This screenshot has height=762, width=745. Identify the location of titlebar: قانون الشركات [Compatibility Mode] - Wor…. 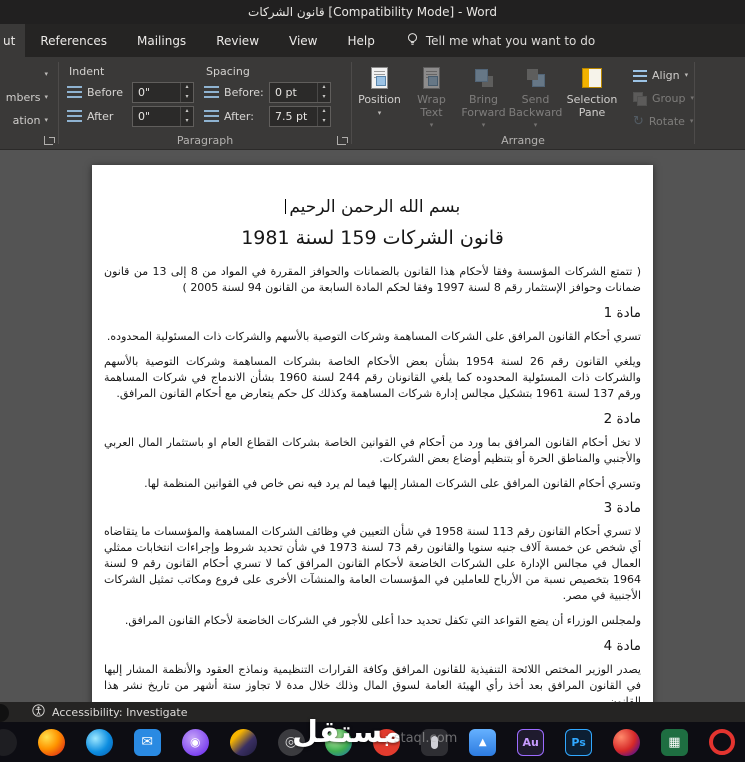
(372, 12).